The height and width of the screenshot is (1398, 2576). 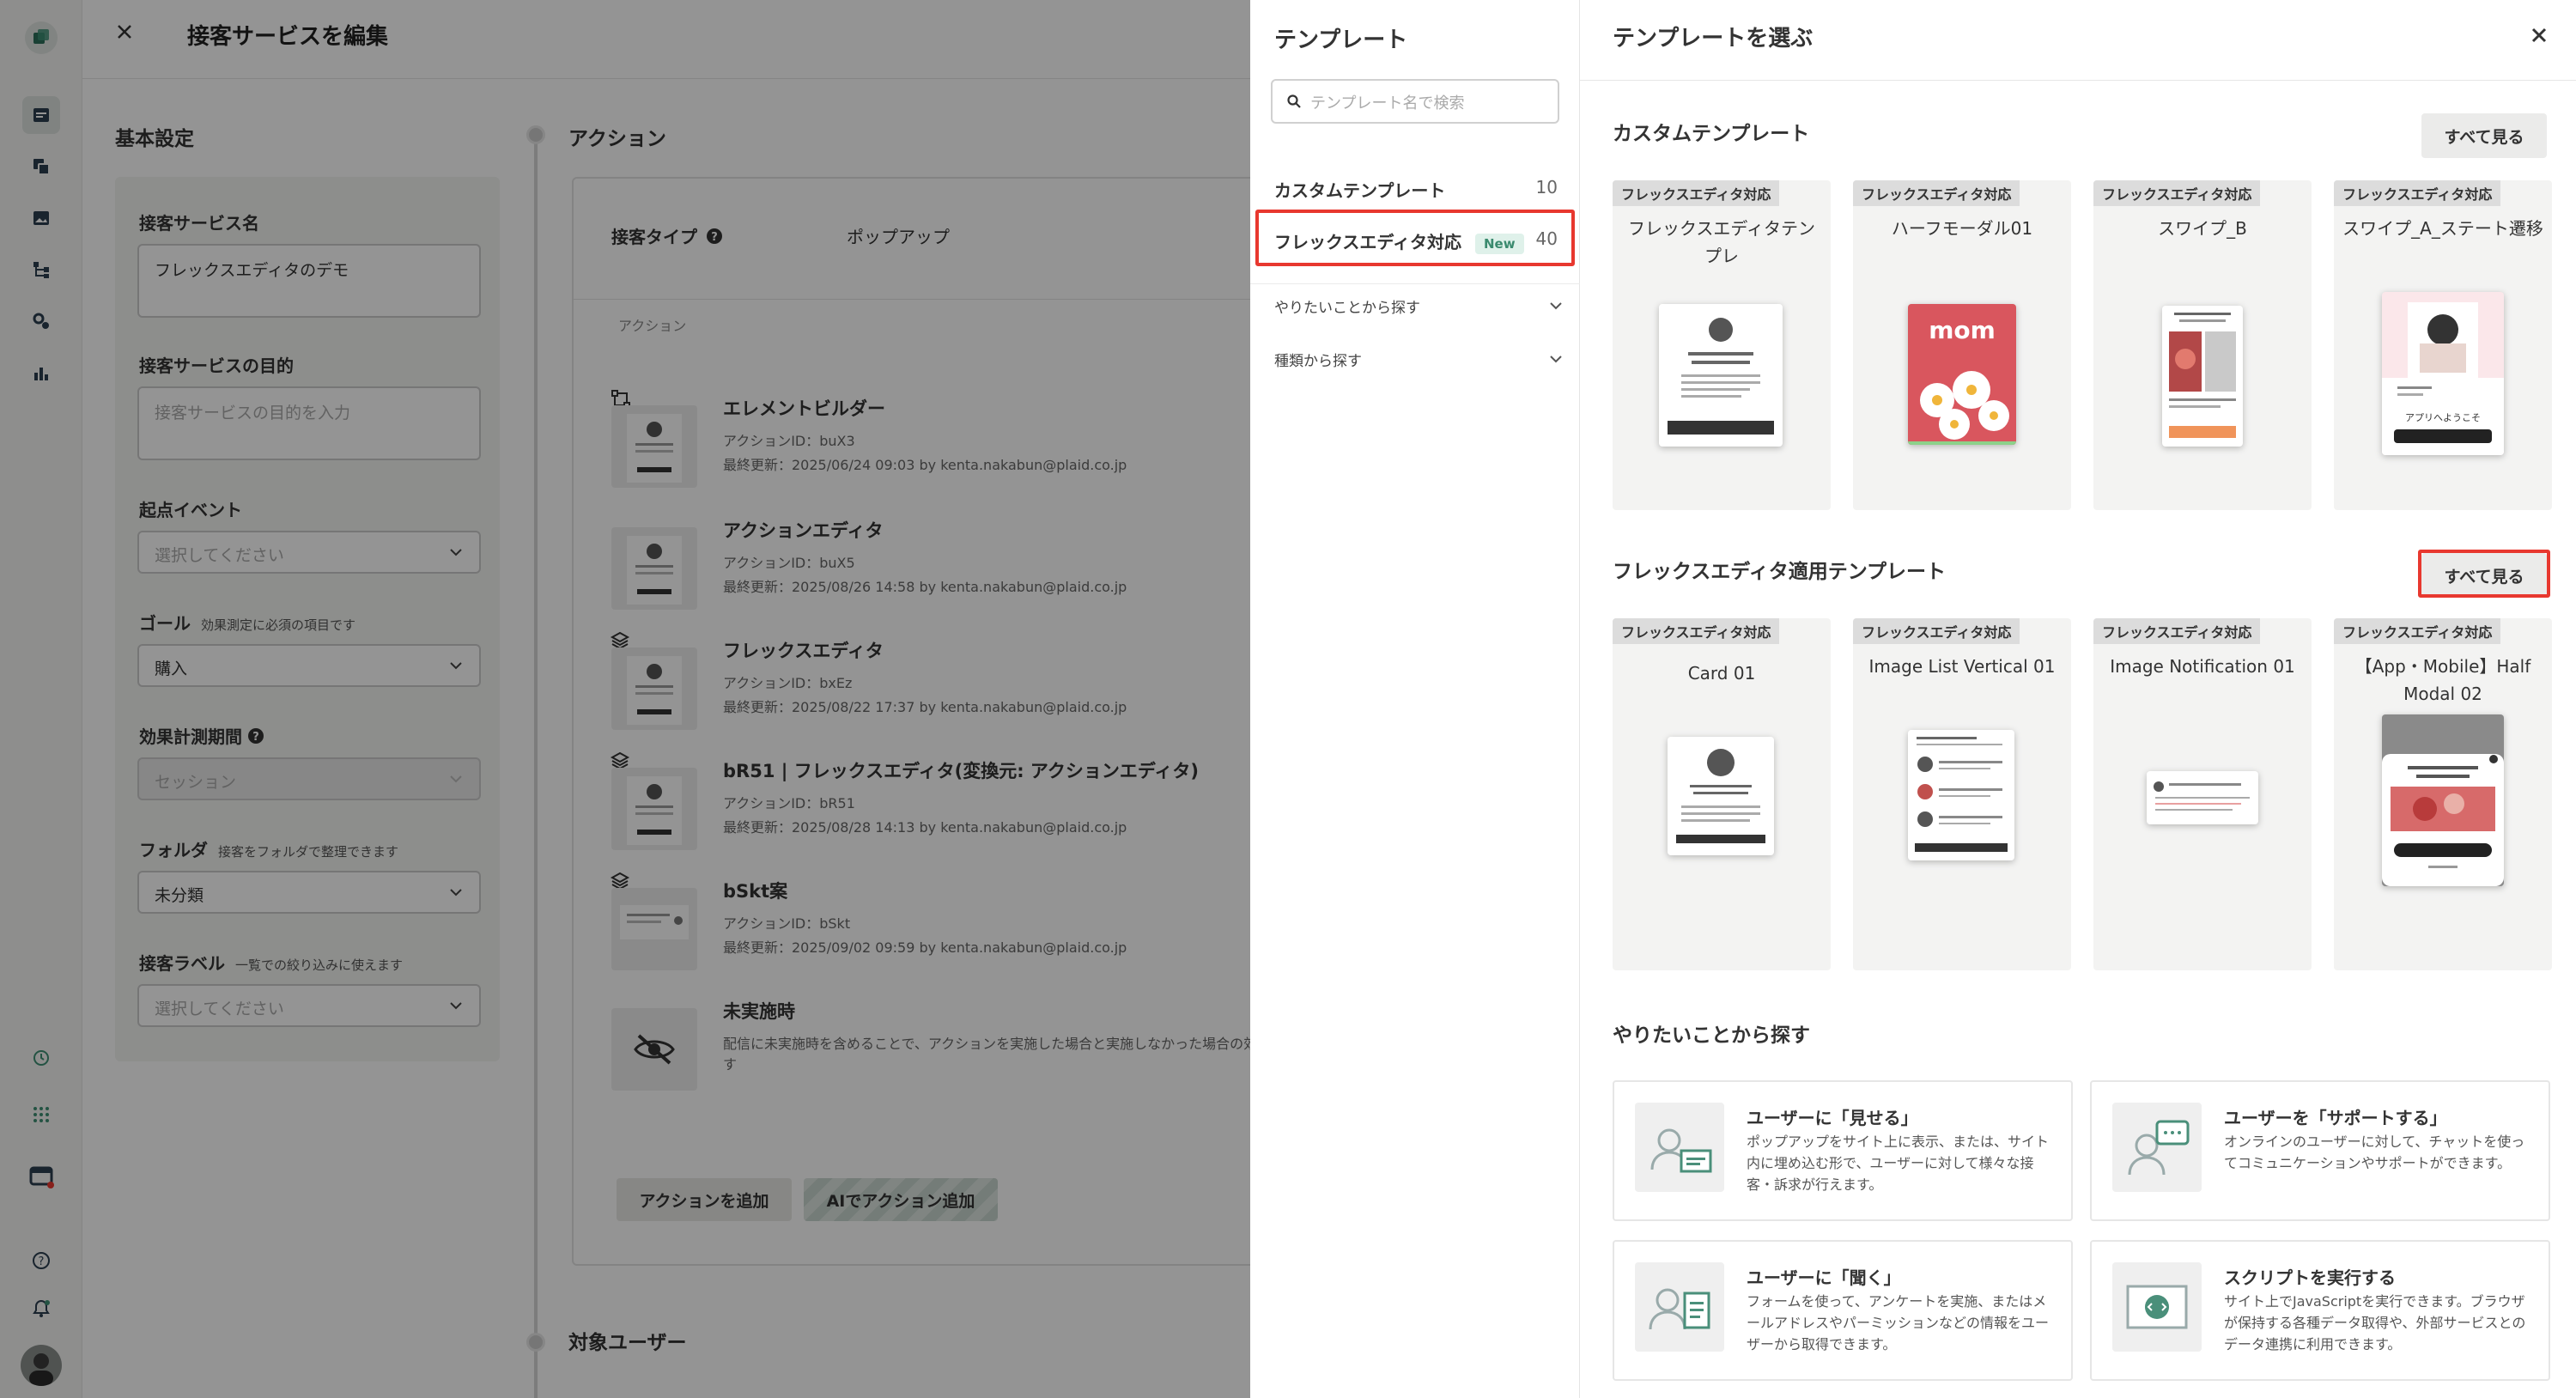 I want to click on card-name: スワイプ_A_ステート遷移, so click(x=2442, y=228).